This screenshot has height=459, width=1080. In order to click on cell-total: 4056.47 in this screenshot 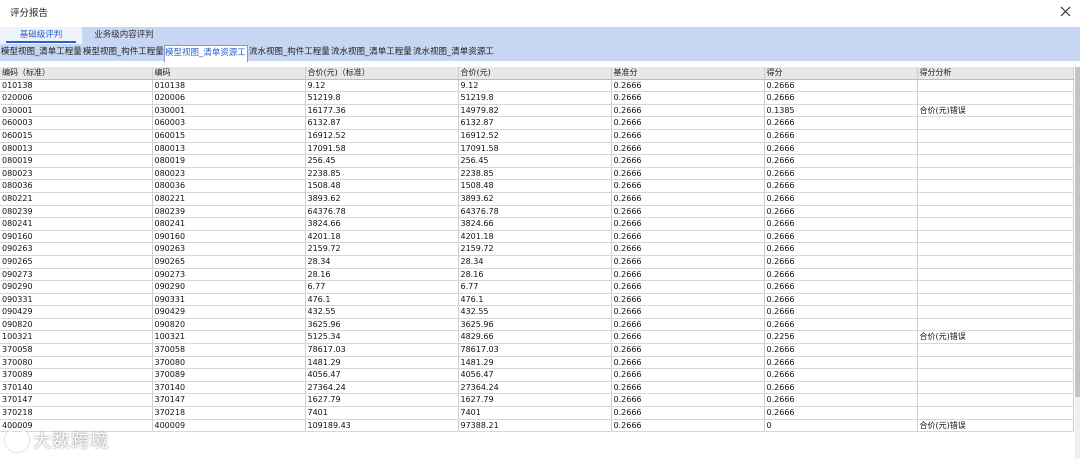, I will do `click(535, 375)`.